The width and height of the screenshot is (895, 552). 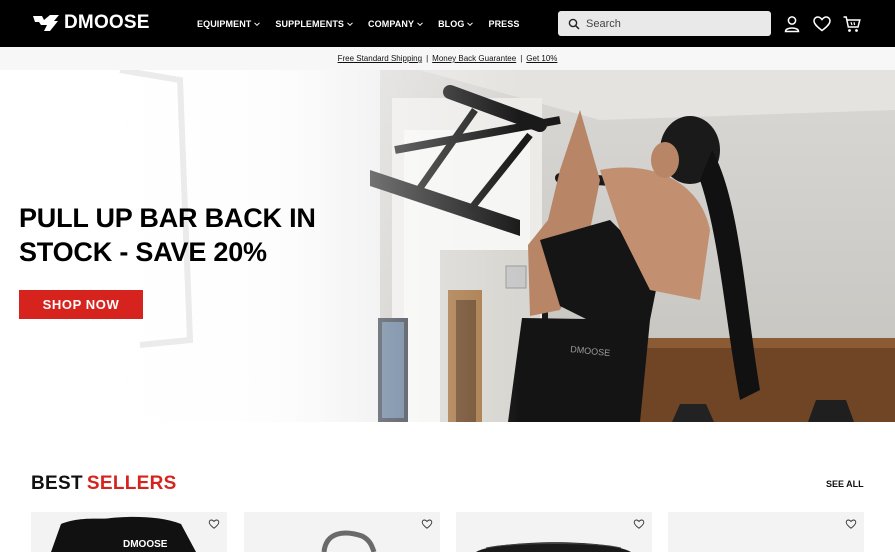 What do you see at coordinates (224, 23) in the screenshot?
I see `menu-item-label: EQUIPMENT` at bounding box center [224, 23].